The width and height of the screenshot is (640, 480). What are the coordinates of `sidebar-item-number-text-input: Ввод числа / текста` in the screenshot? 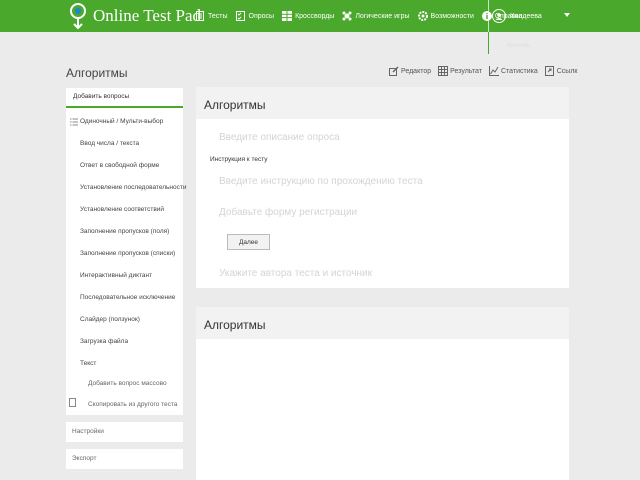 It's located at (109, 143).